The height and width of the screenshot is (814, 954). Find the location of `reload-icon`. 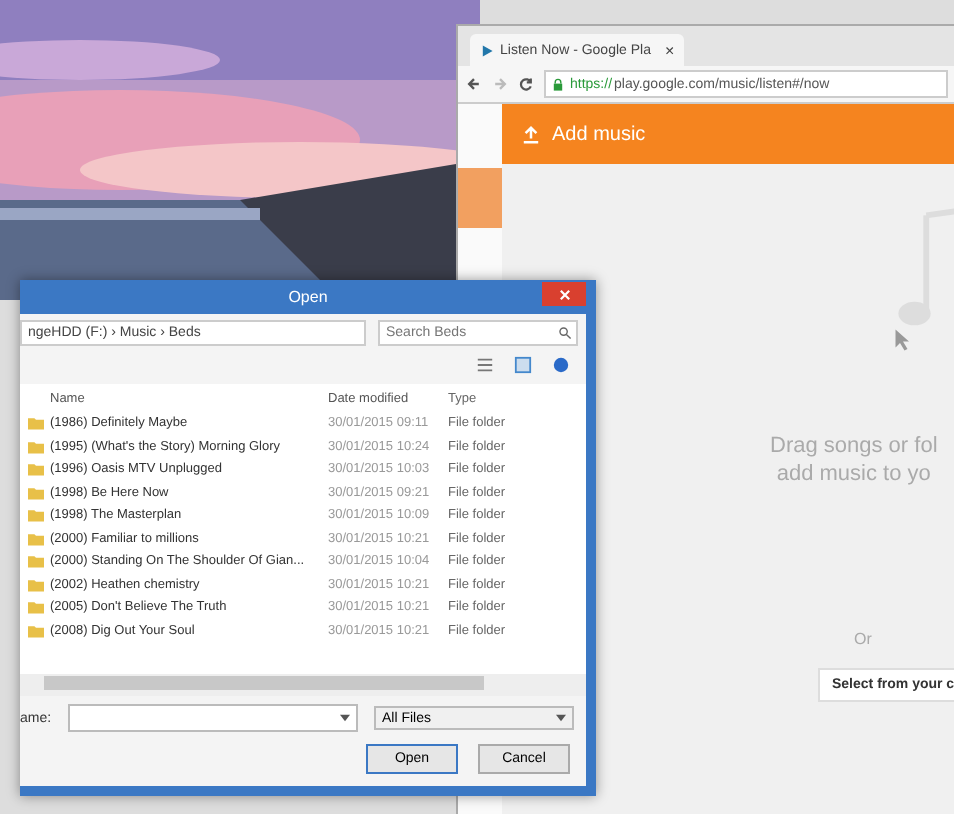

reload-icon is located at coordinates (526, 84).